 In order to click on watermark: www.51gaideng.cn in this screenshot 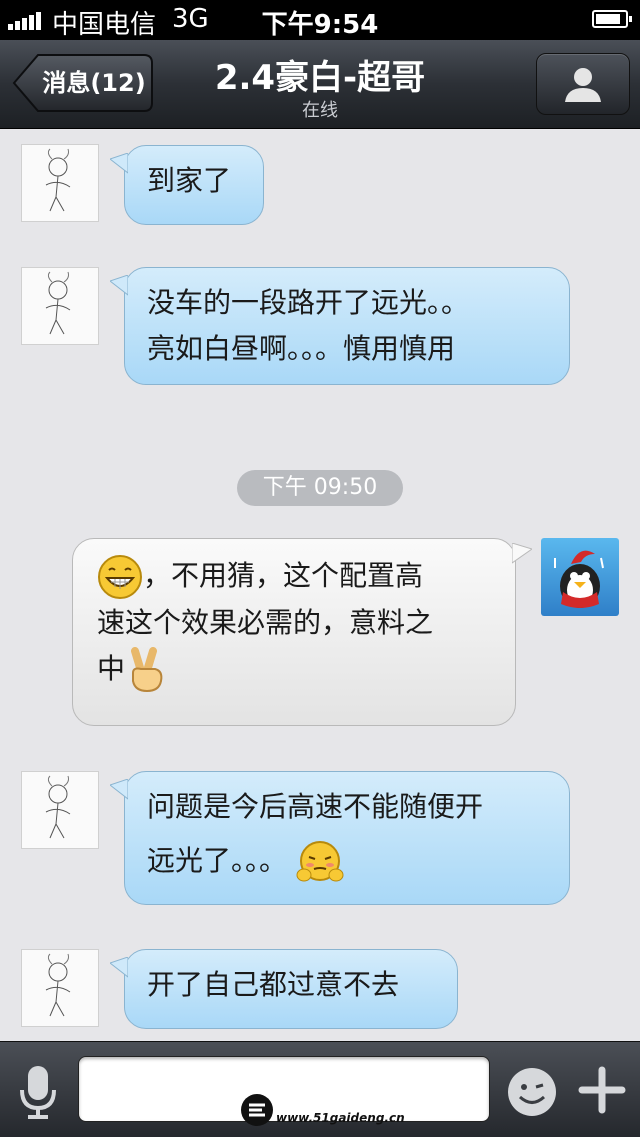, I will do `click(325, 1109)`.